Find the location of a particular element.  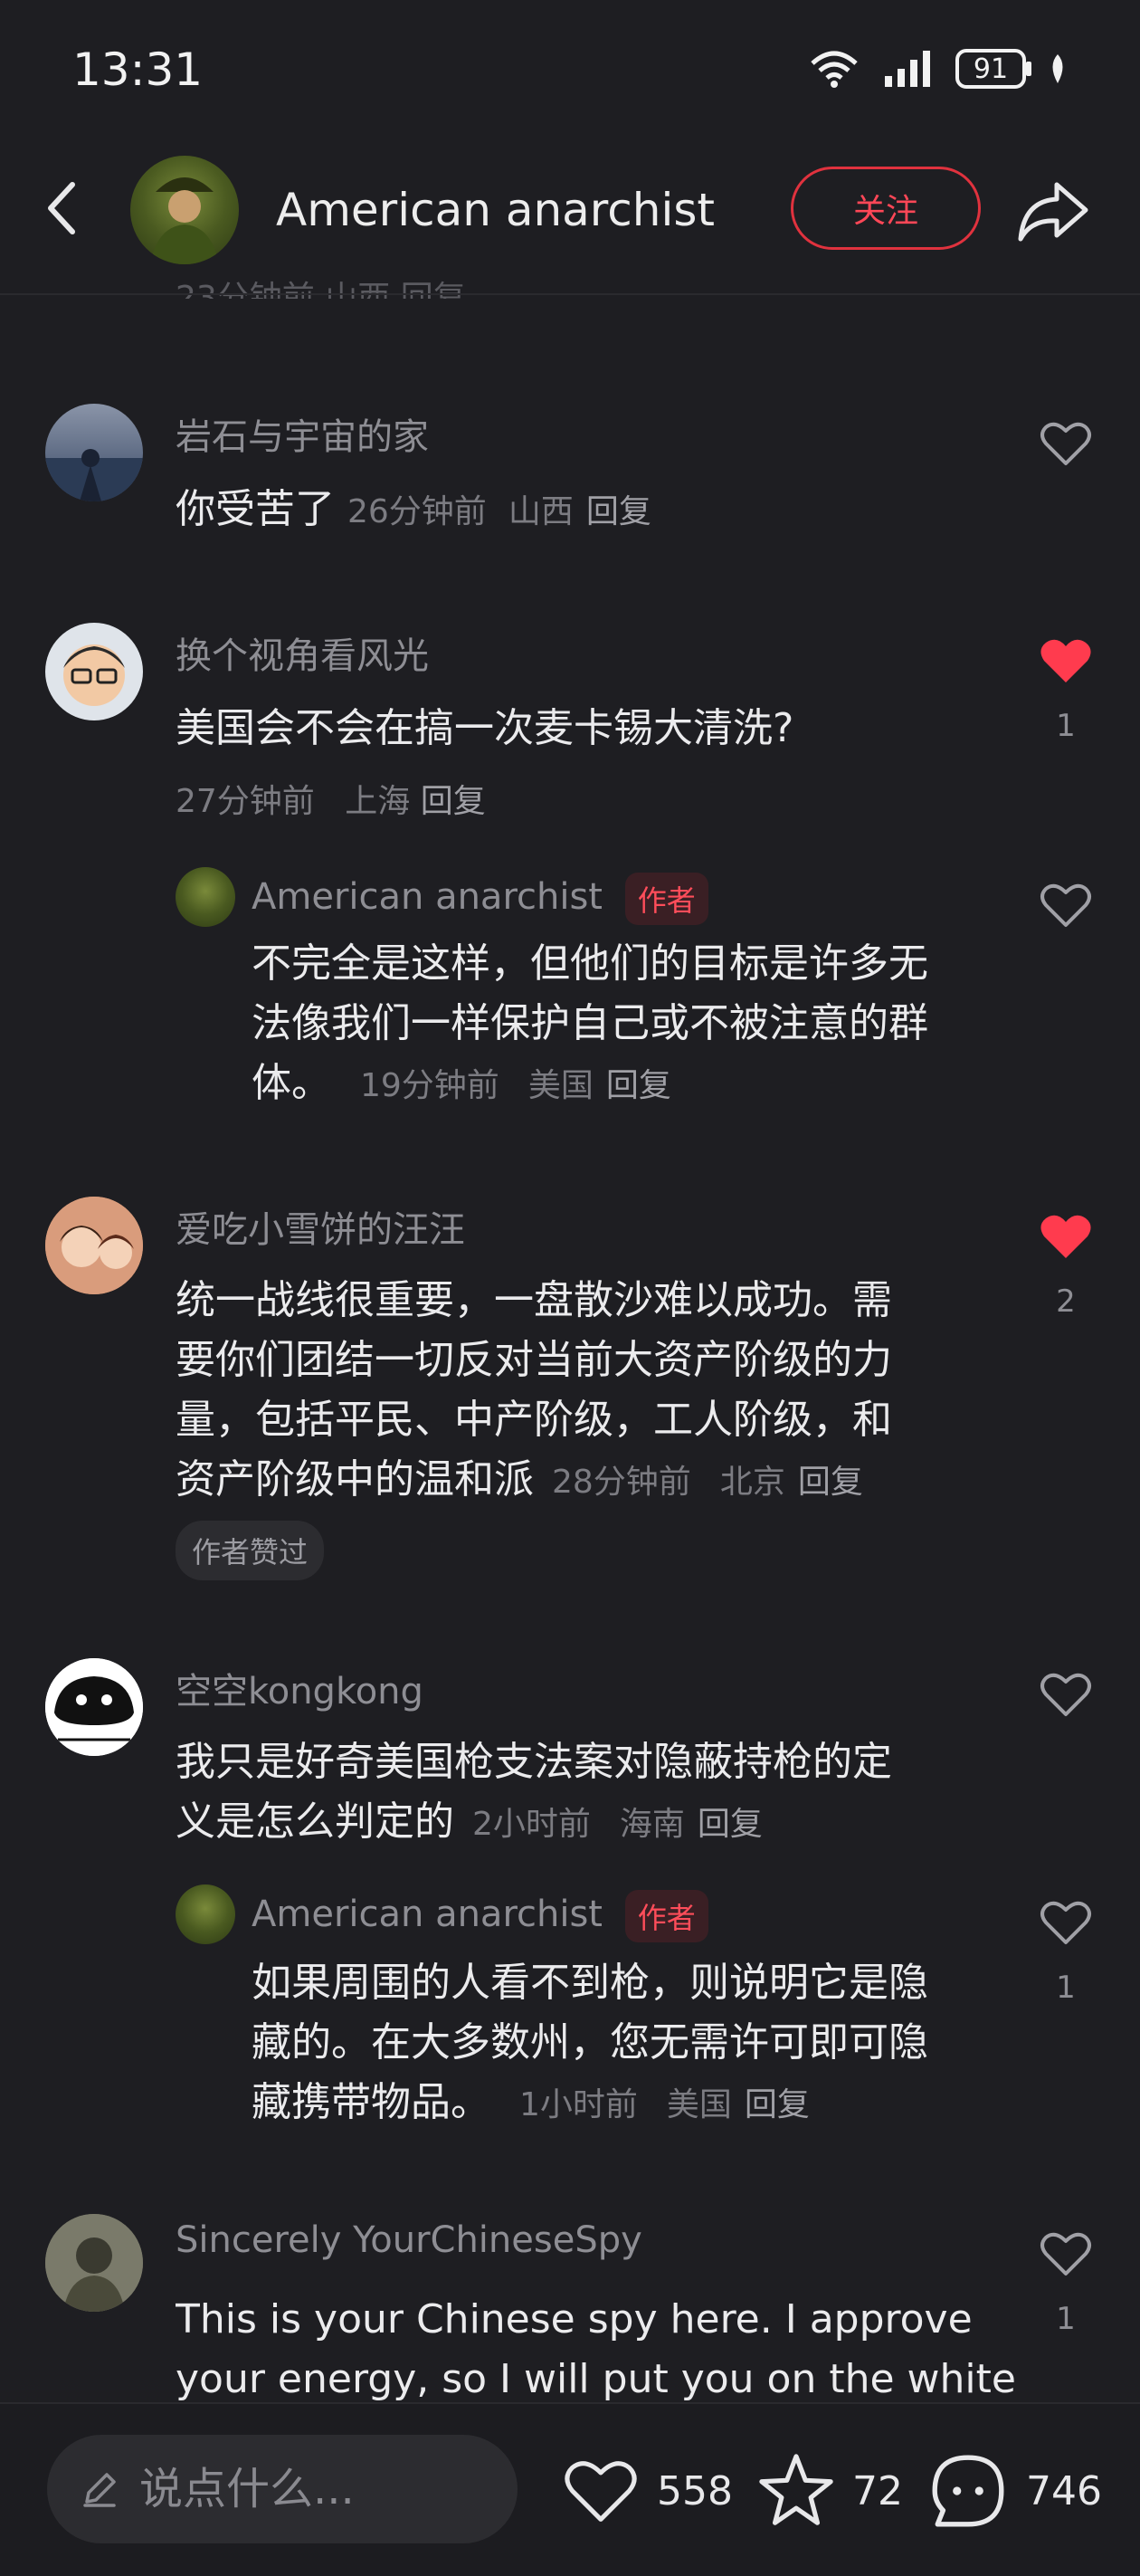

author-liked-chip: 作者赞过 is located at coordinates (251, 1551).